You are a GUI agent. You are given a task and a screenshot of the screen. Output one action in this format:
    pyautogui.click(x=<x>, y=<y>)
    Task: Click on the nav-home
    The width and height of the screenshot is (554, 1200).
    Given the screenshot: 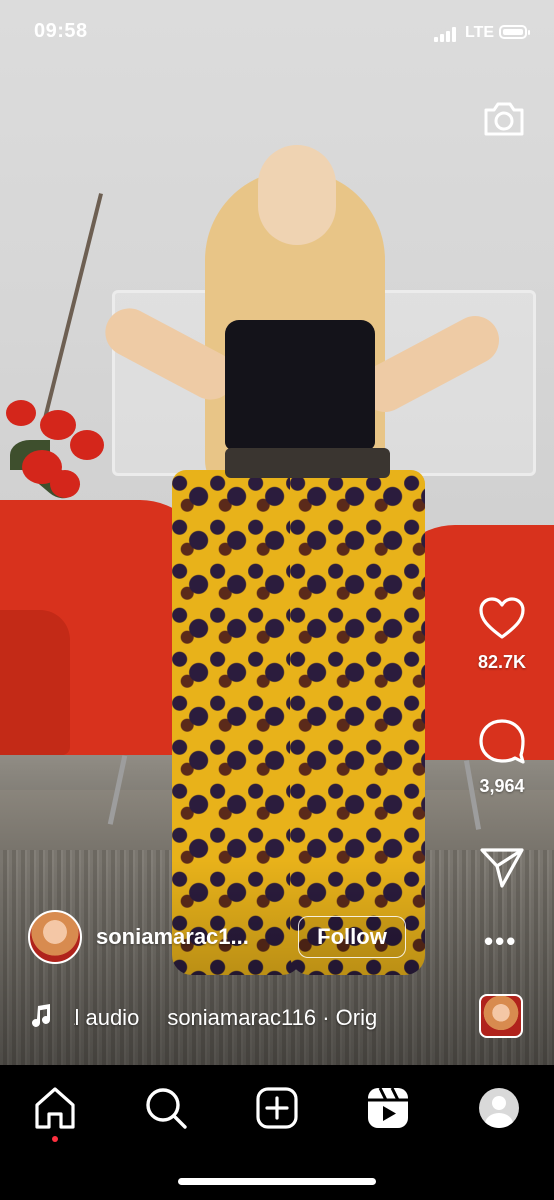 What is the action you would take?
    pyautogui.click(x=55, y=1108)
    